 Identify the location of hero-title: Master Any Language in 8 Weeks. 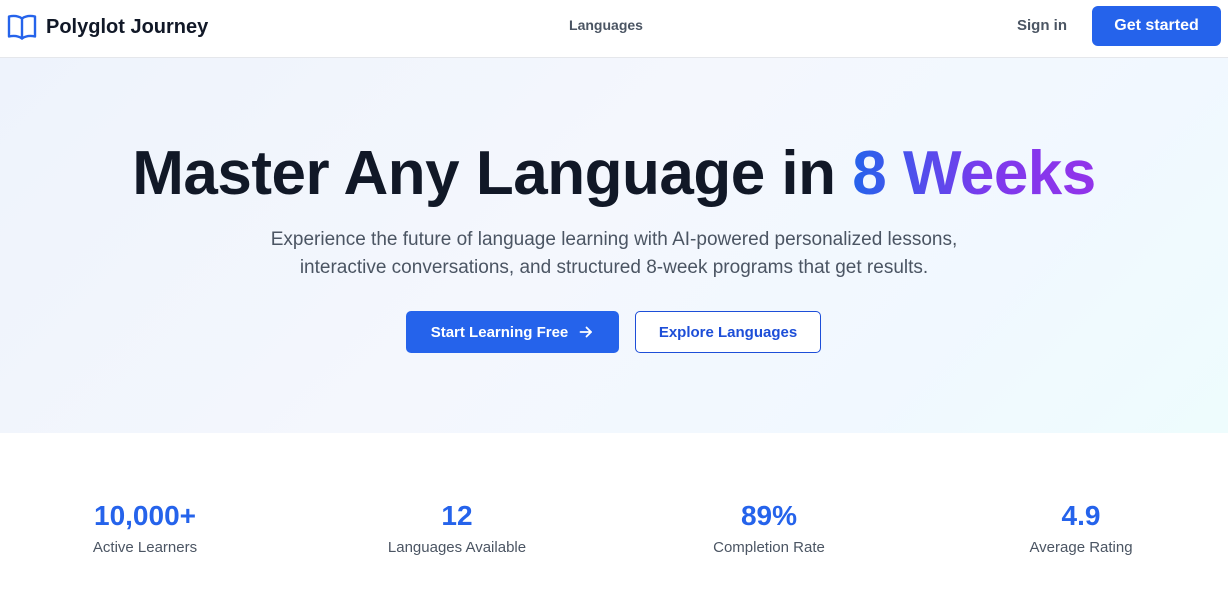
(614, 174).